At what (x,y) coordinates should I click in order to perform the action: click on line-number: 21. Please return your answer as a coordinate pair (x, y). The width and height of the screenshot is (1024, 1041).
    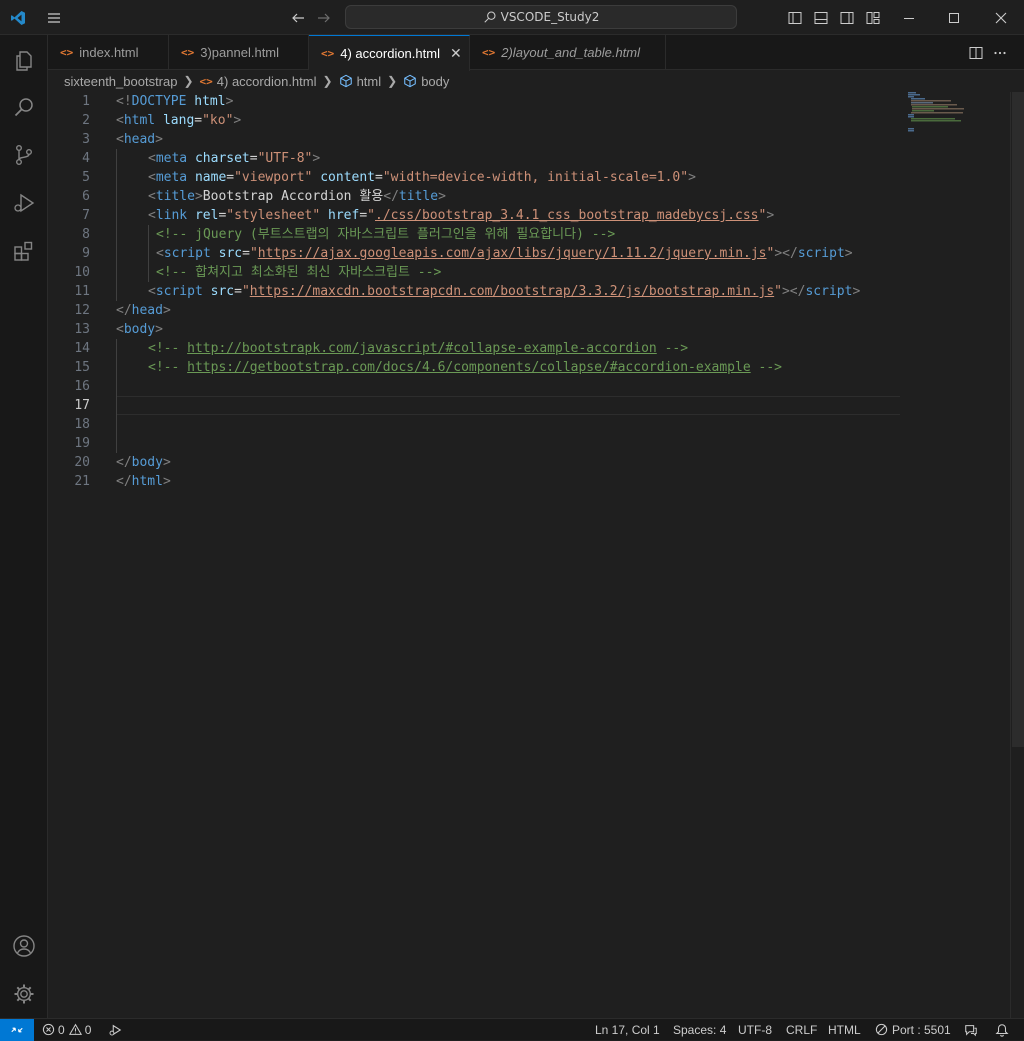
    Looking at the image, I should click on (82, 481).